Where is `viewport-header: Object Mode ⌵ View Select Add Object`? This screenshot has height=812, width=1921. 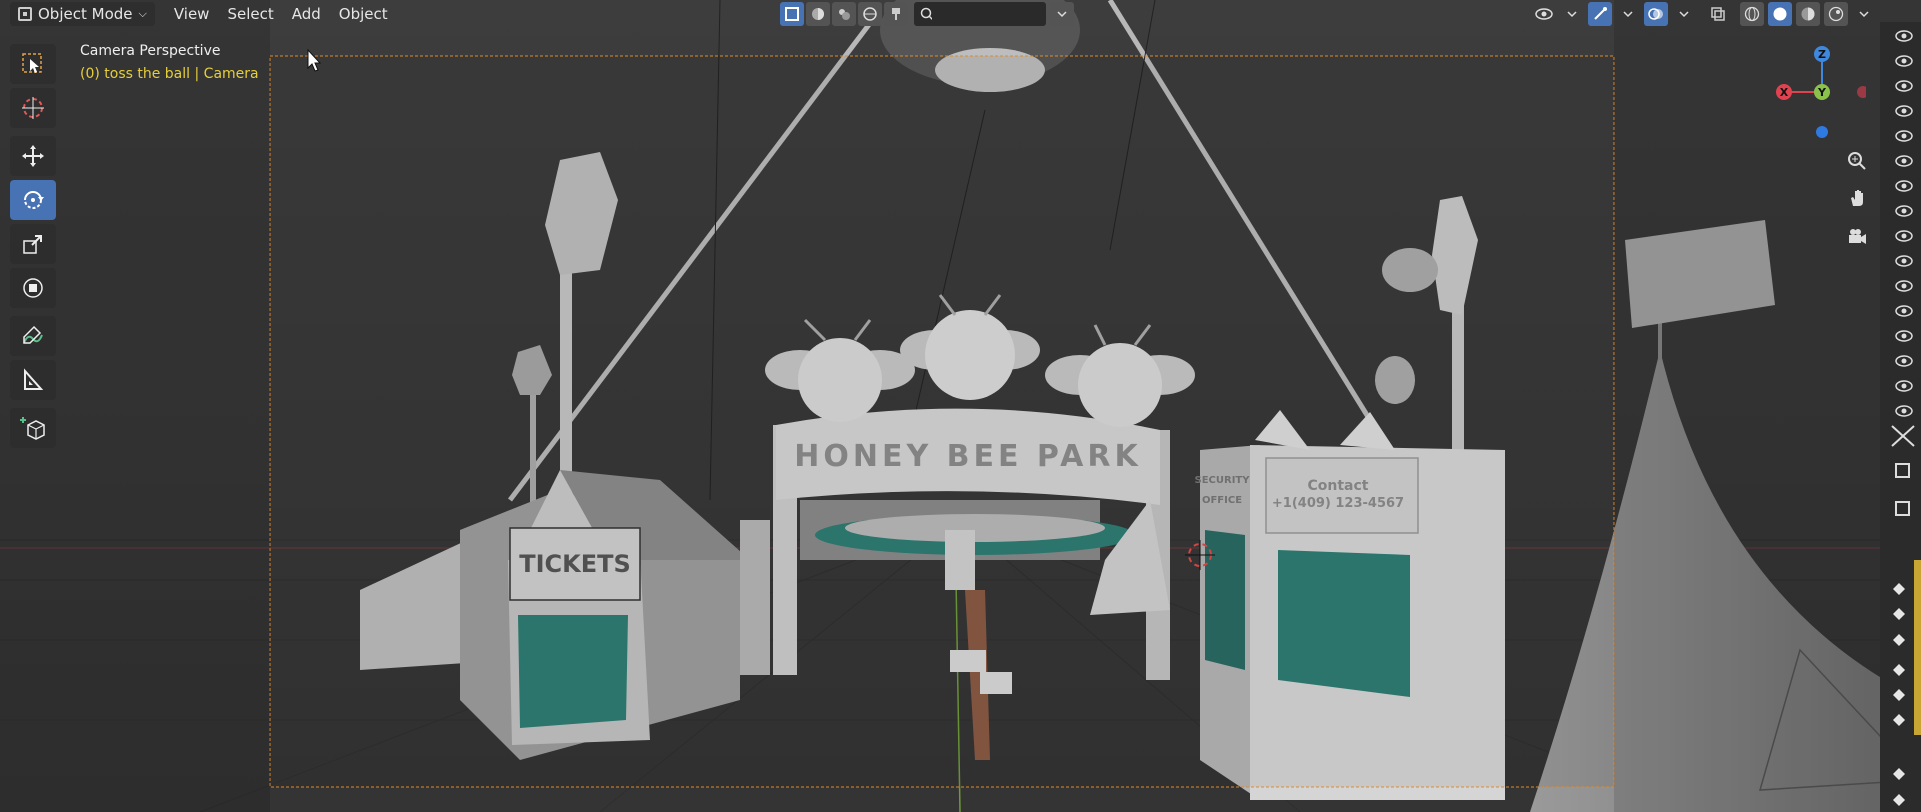 viewport-header: Object Mode ⌵ View Select Add Object is located at coordinates (198, 14).